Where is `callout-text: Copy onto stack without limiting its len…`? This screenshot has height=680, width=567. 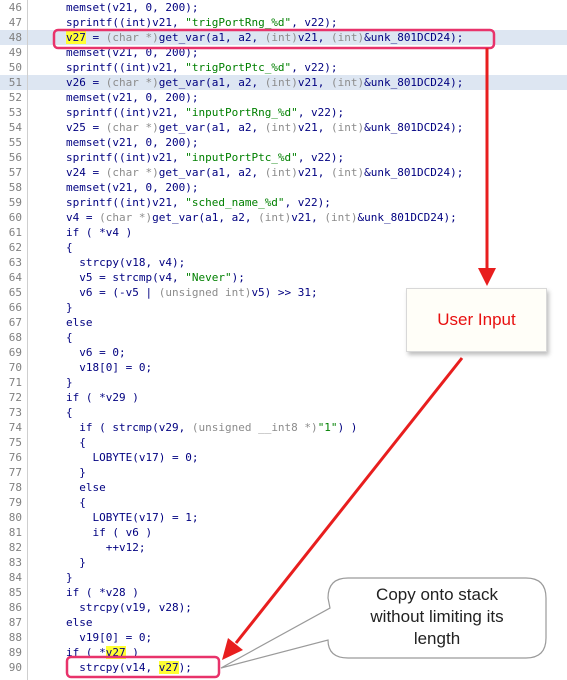 callout-text: Copy onto stack without limiting its len… is located at coordinates (437, 617).